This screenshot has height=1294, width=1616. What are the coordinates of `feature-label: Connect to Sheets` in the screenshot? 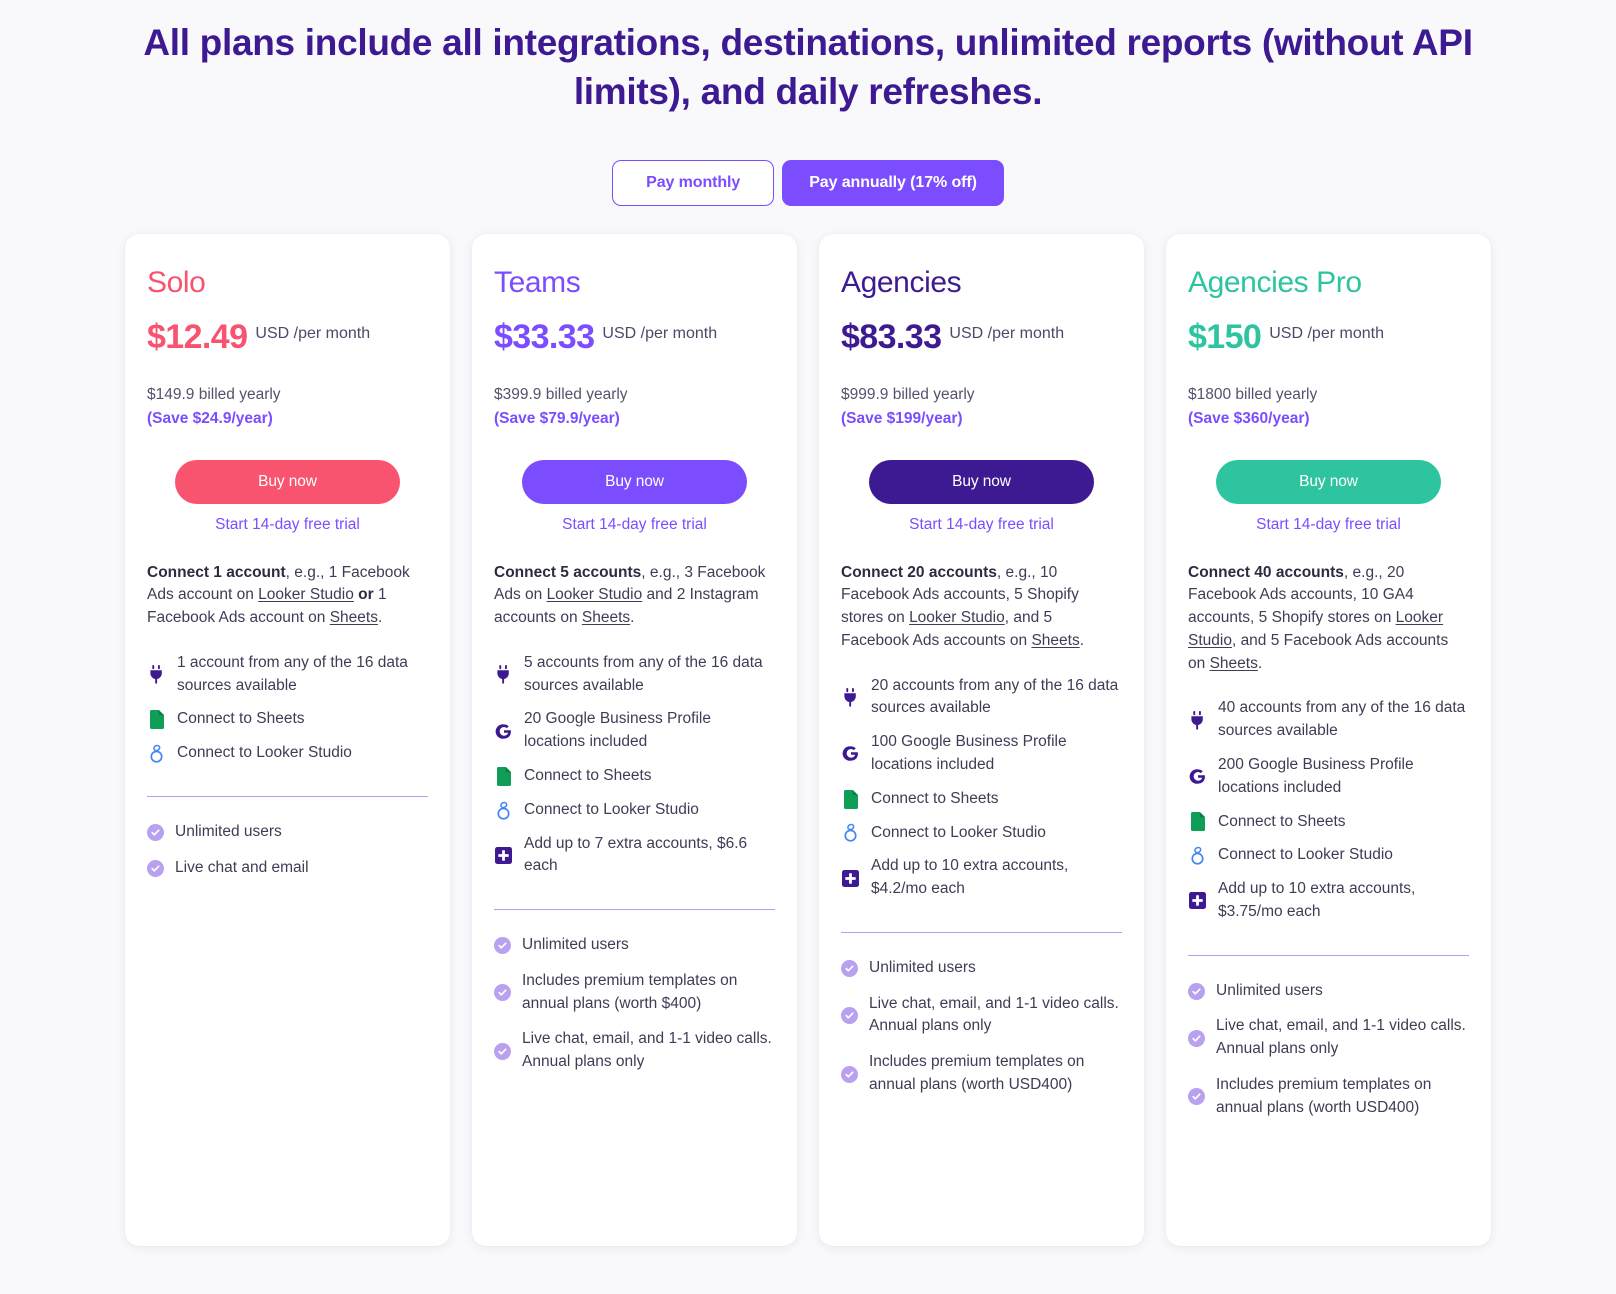 It's located at (588, 775).